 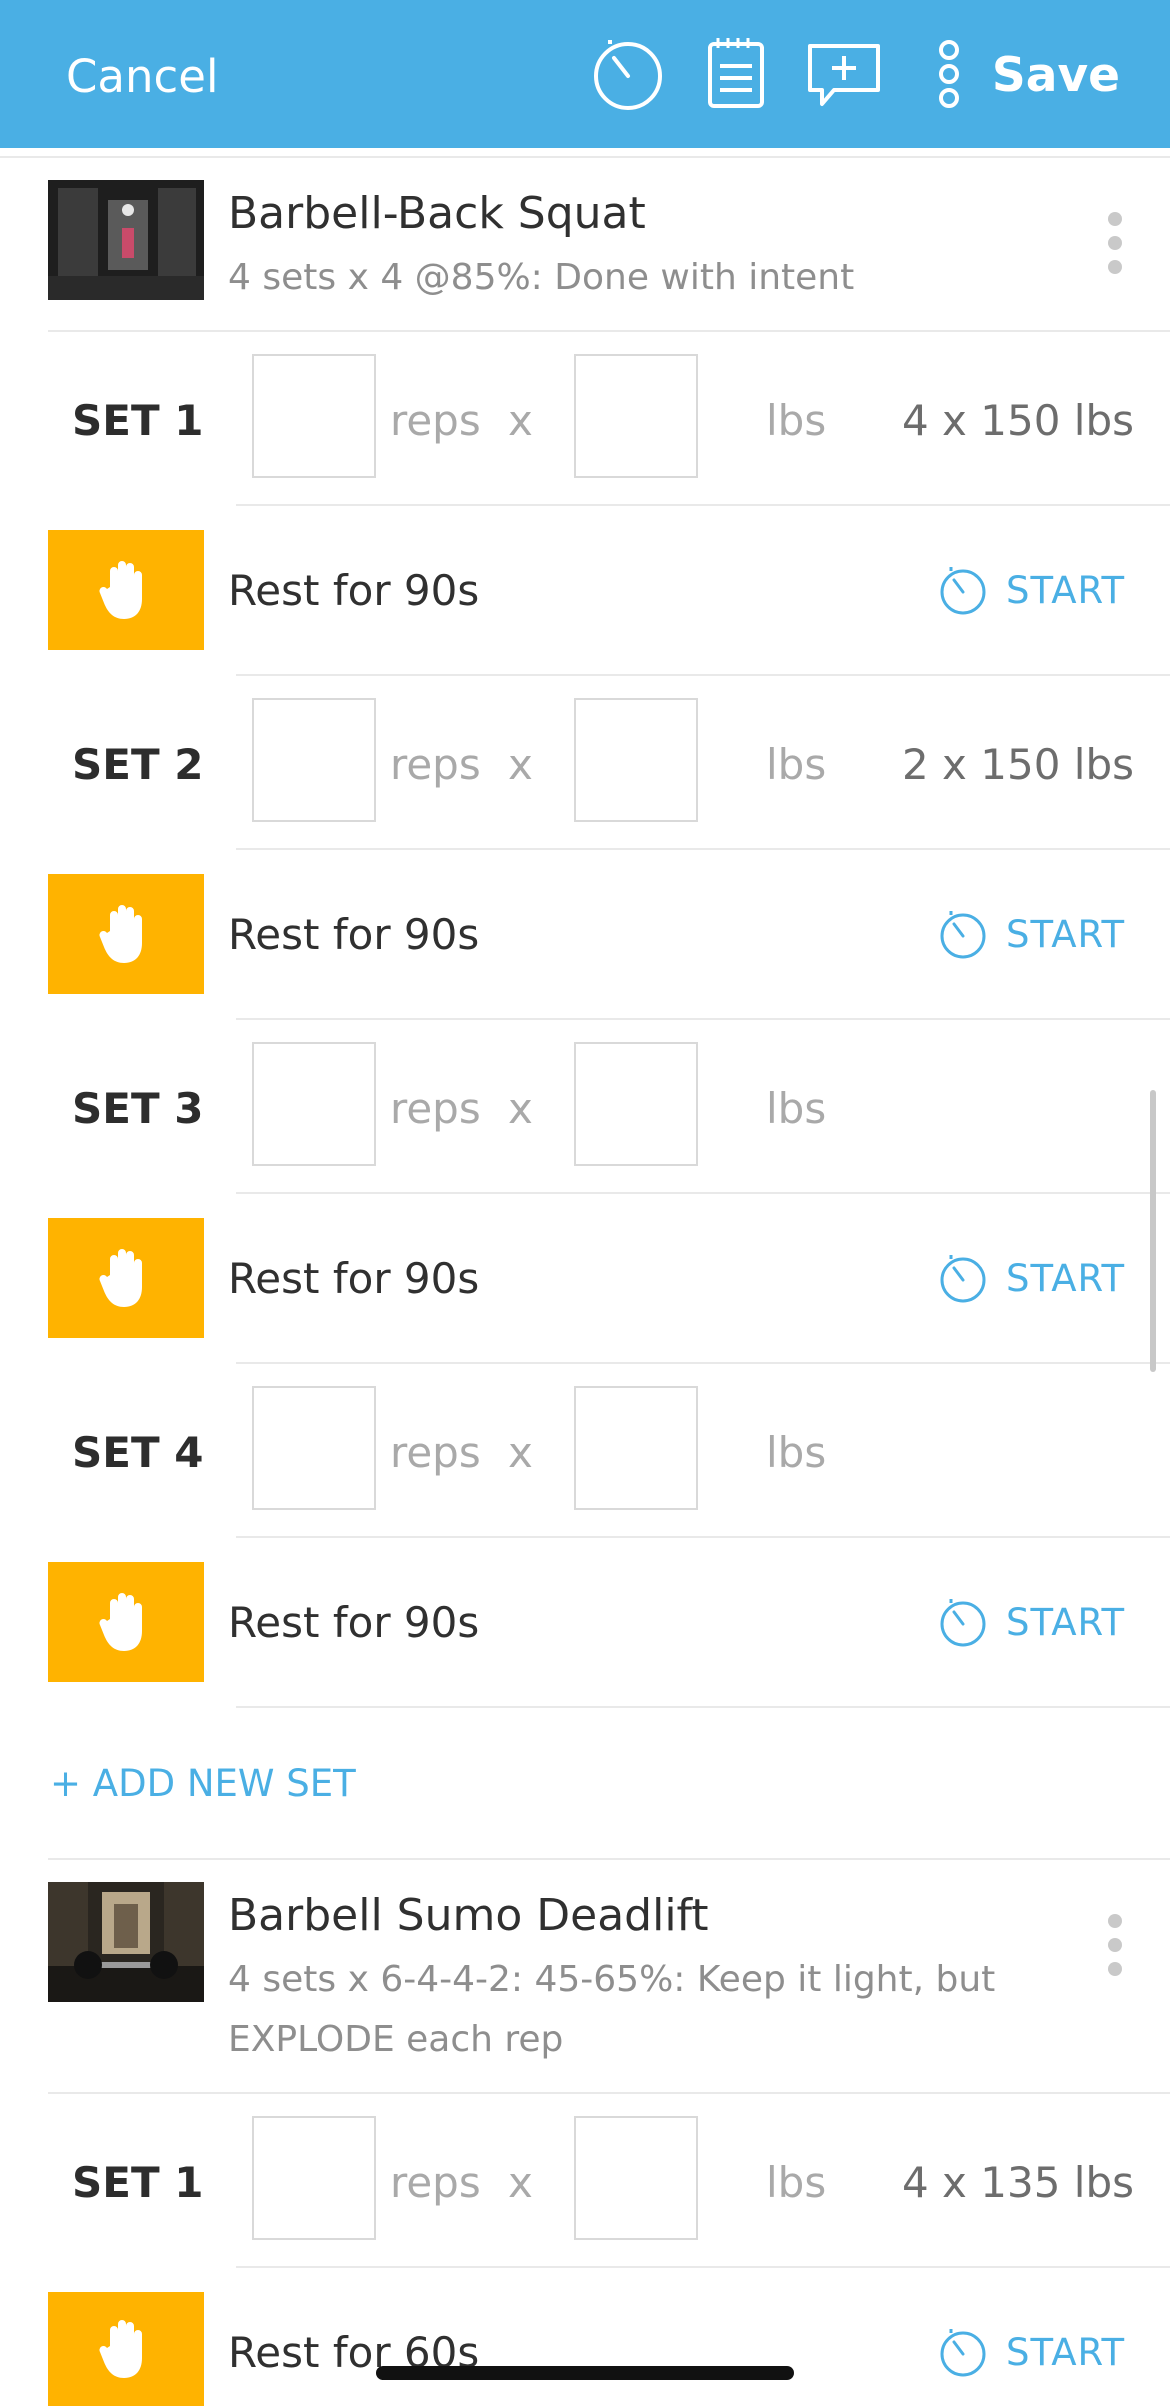 What do you see at coordinates (1153, 1231) in the screenshot?
I see `scrollbar` at bounding box center [1153, 1231].